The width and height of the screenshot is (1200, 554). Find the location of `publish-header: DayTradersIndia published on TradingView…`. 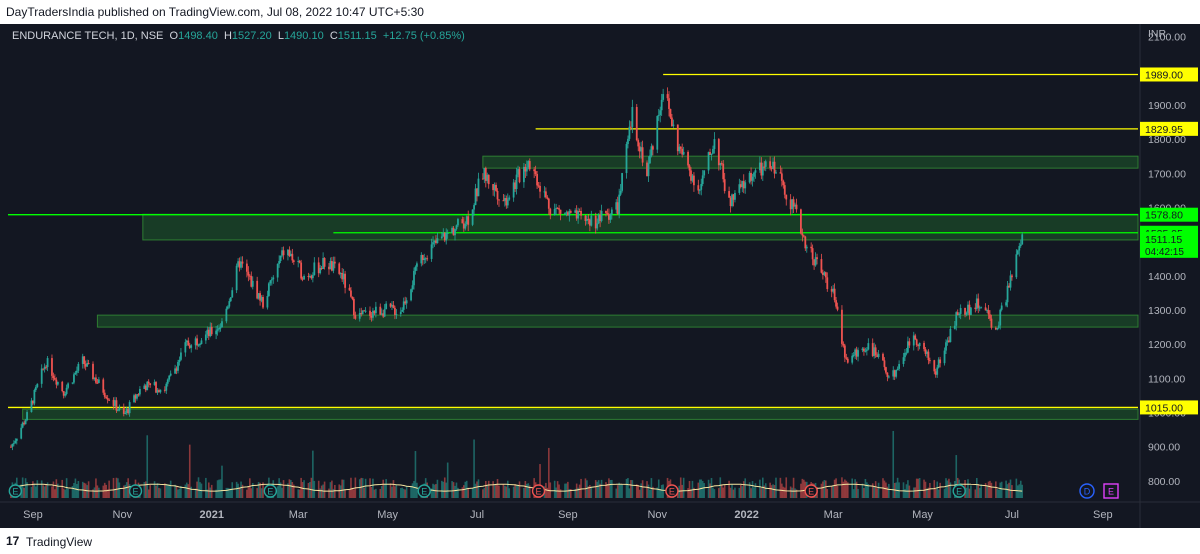

publish-header: DayTradersIndia published on TradingView… is located at coordinates (600, 12).